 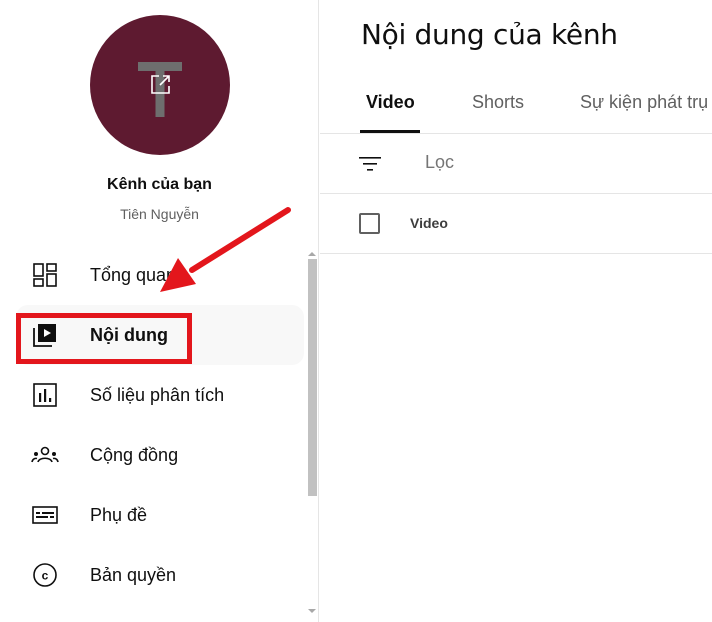 I want to click on community-icon, so click(x=45, y=455).